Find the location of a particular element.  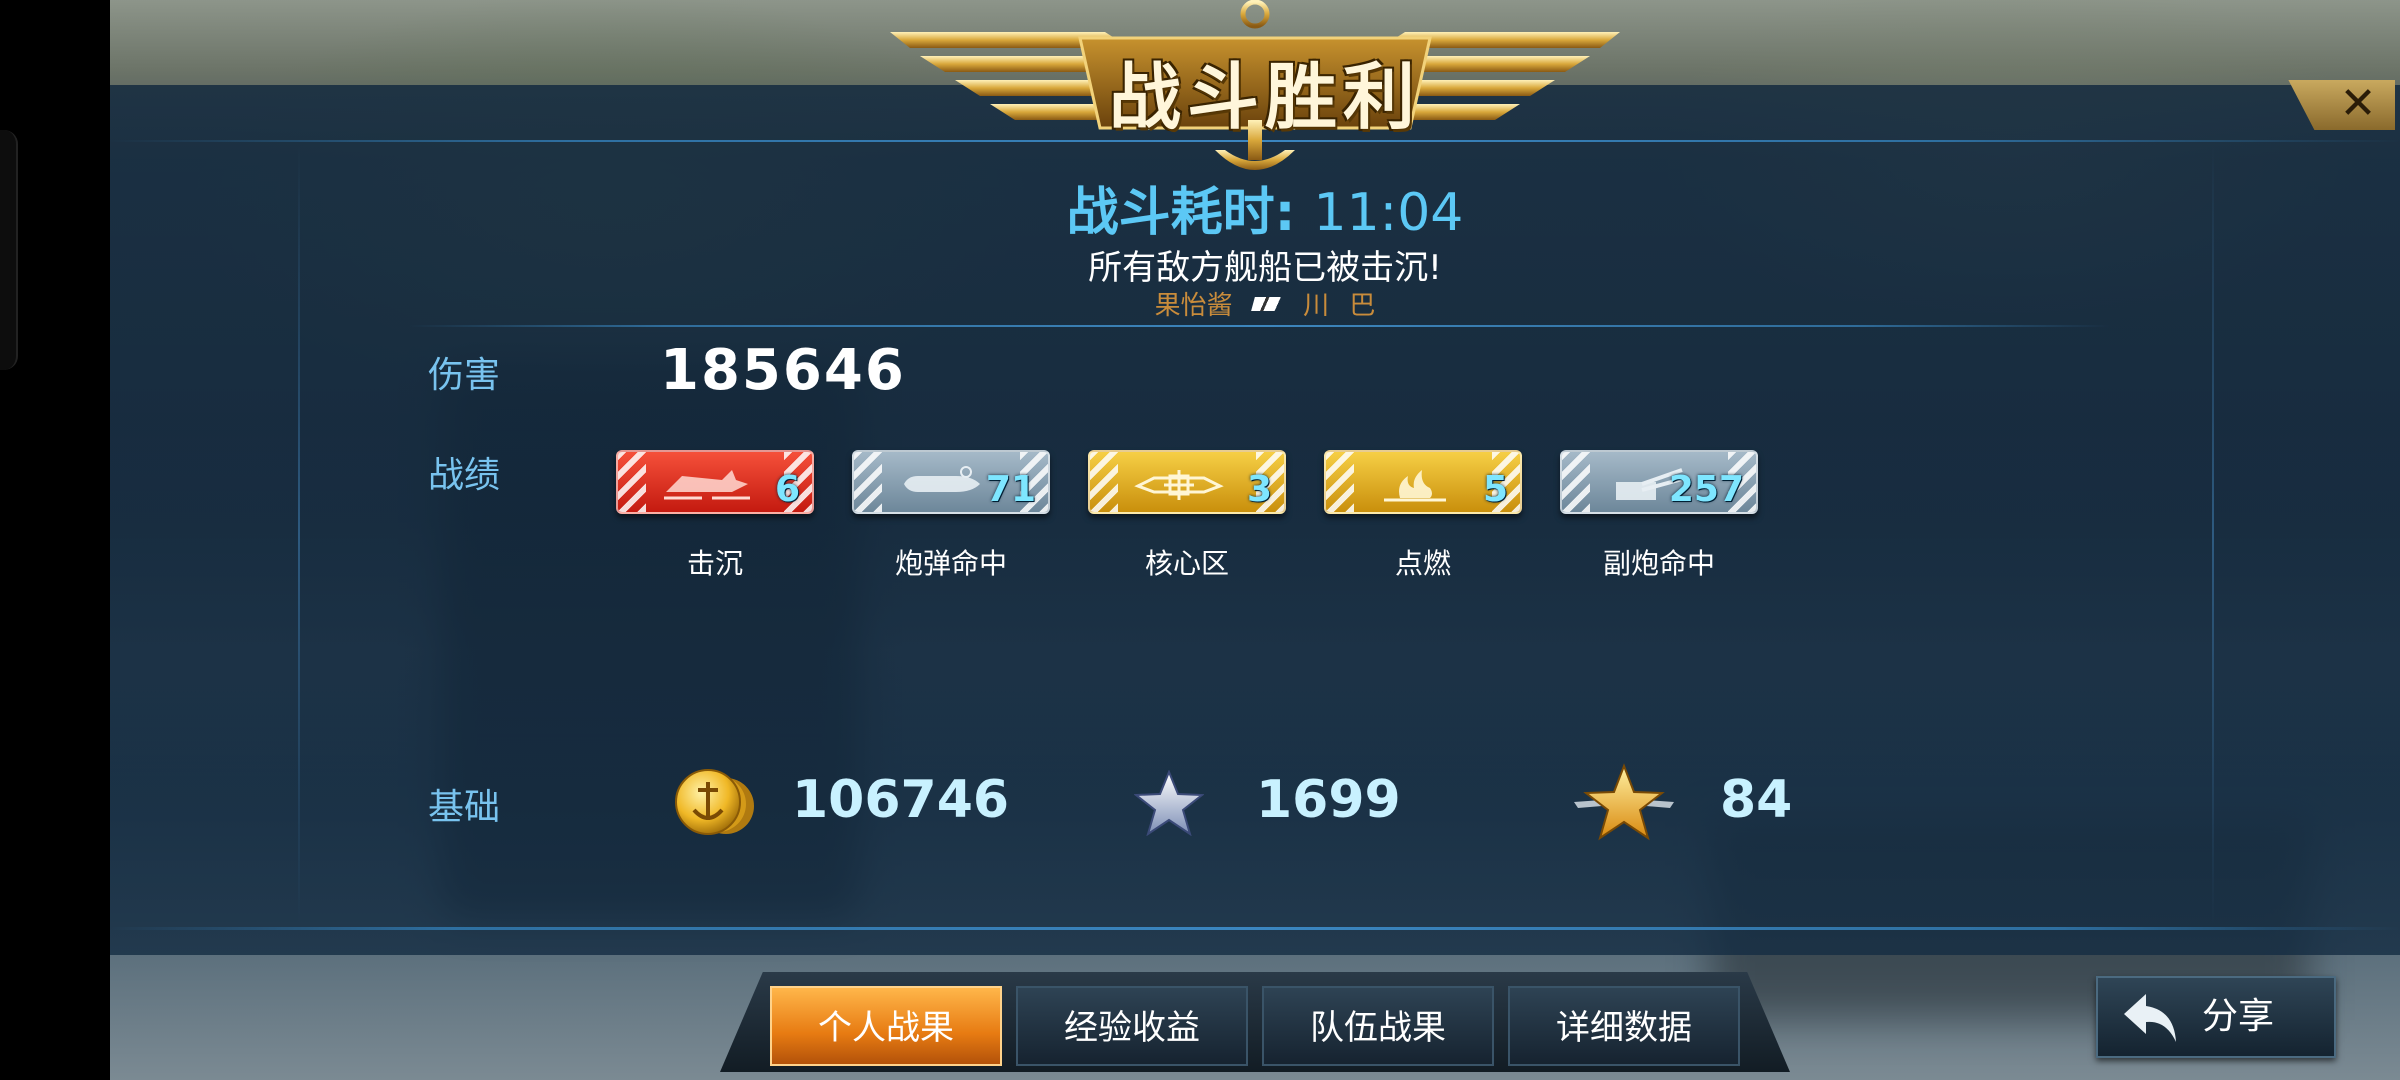

share-button: 分享 is located at coordinates (2216, 1017).